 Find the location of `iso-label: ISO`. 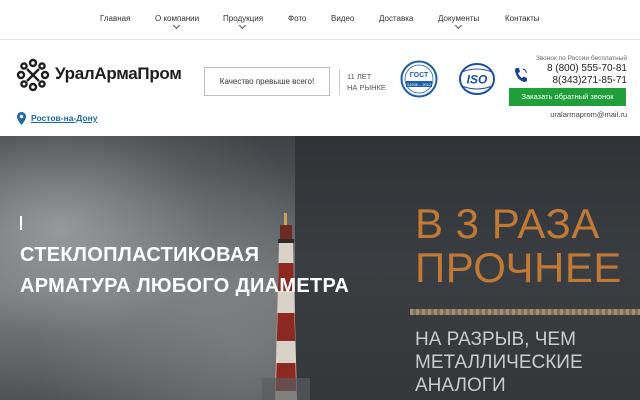

iso-label: ISO is located at coordinates (477, 80).